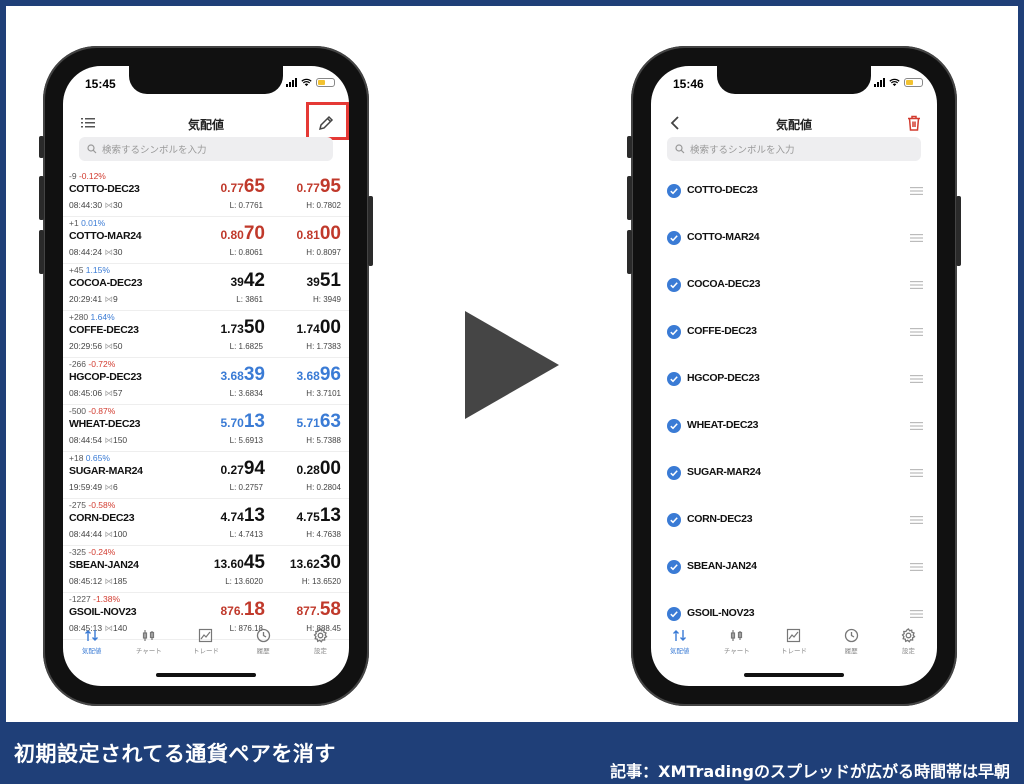 Image resolution: width=1024 pixels, height=784 pixels. What do you see at coordinates (323, 393) in the screenshot?
I see `high-price: H: 3.7101` at bounding box center [323, 393].